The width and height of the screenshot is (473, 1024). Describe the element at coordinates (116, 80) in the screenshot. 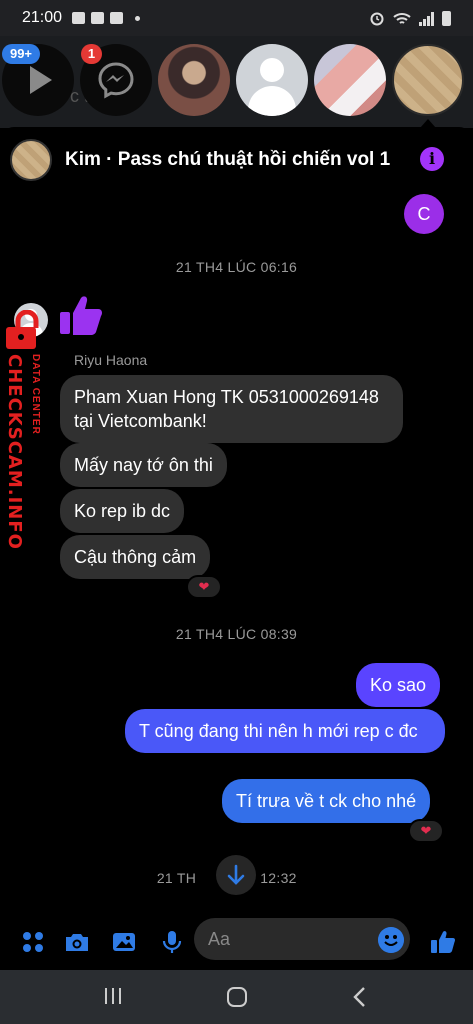

I see `messenger-icon` at that location.